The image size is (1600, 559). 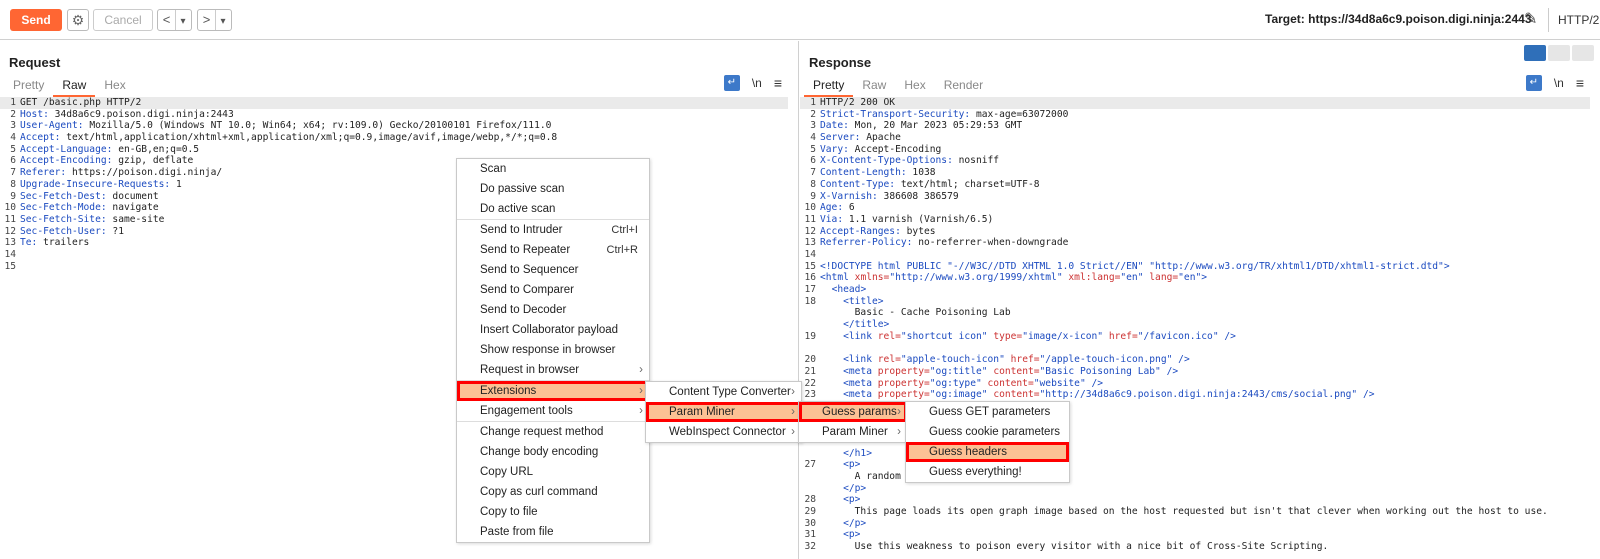 What do you see at coordinates (553, 411) in the screenshot?
I see `menu-item-engagement-tools: Engagement tools ›` at bounding box center [553, 411].